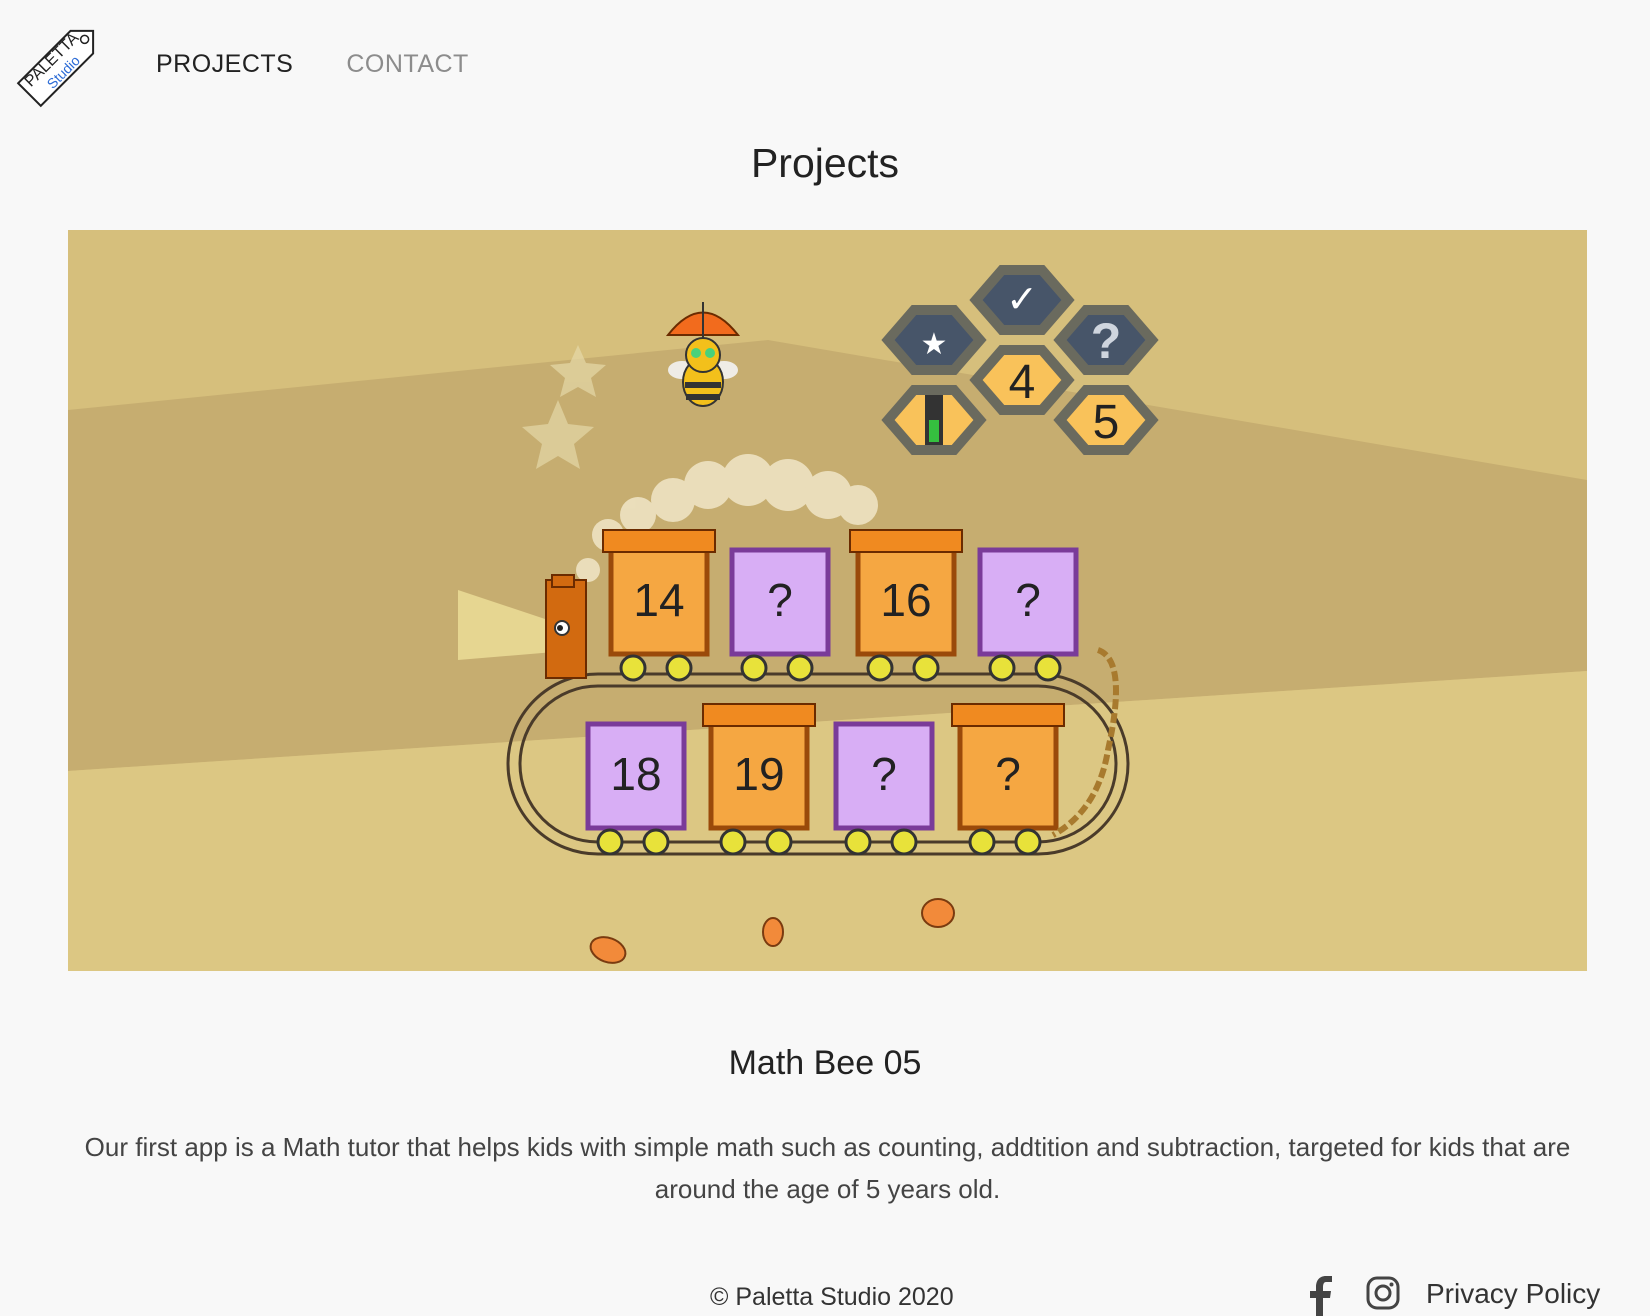 The image size is (1650, 1316). Describe the element at coordinates (825, 1063) in the screenshot. I see `project-title: Math Bee 05` at that location.